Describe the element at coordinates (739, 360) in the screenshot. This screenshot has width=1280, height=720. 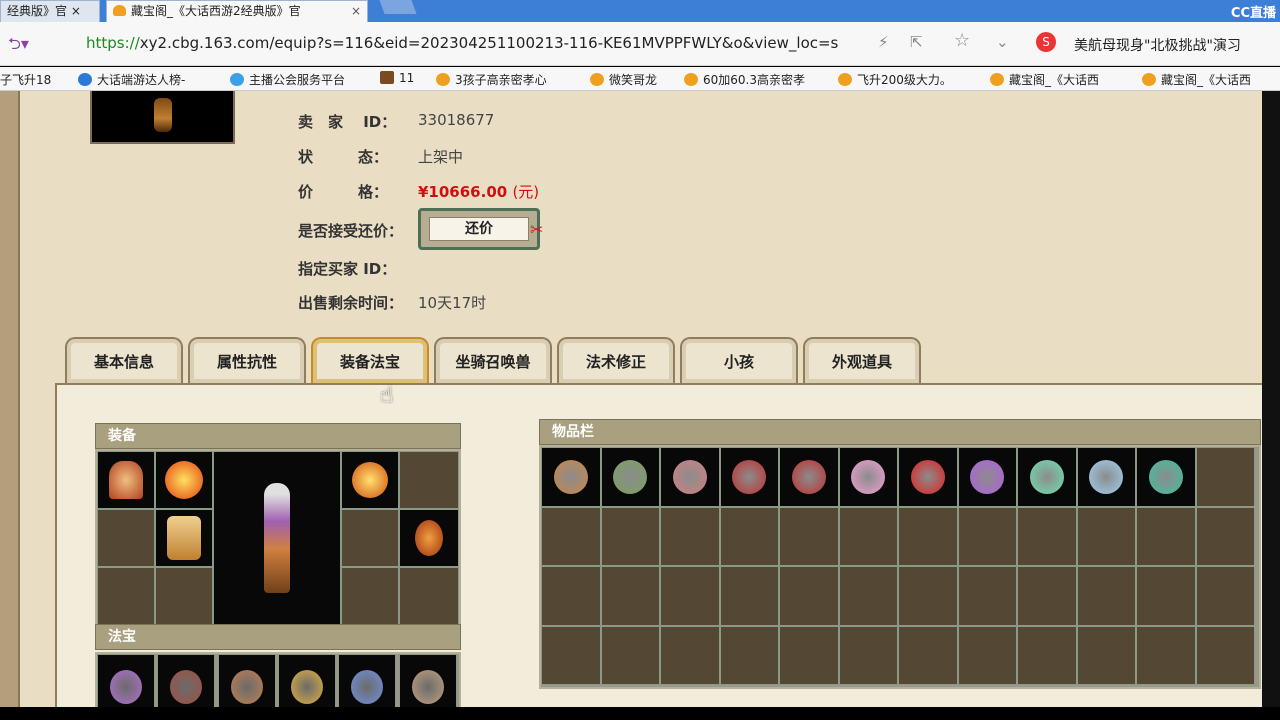
I see `tab-children: 小孩` at that location.